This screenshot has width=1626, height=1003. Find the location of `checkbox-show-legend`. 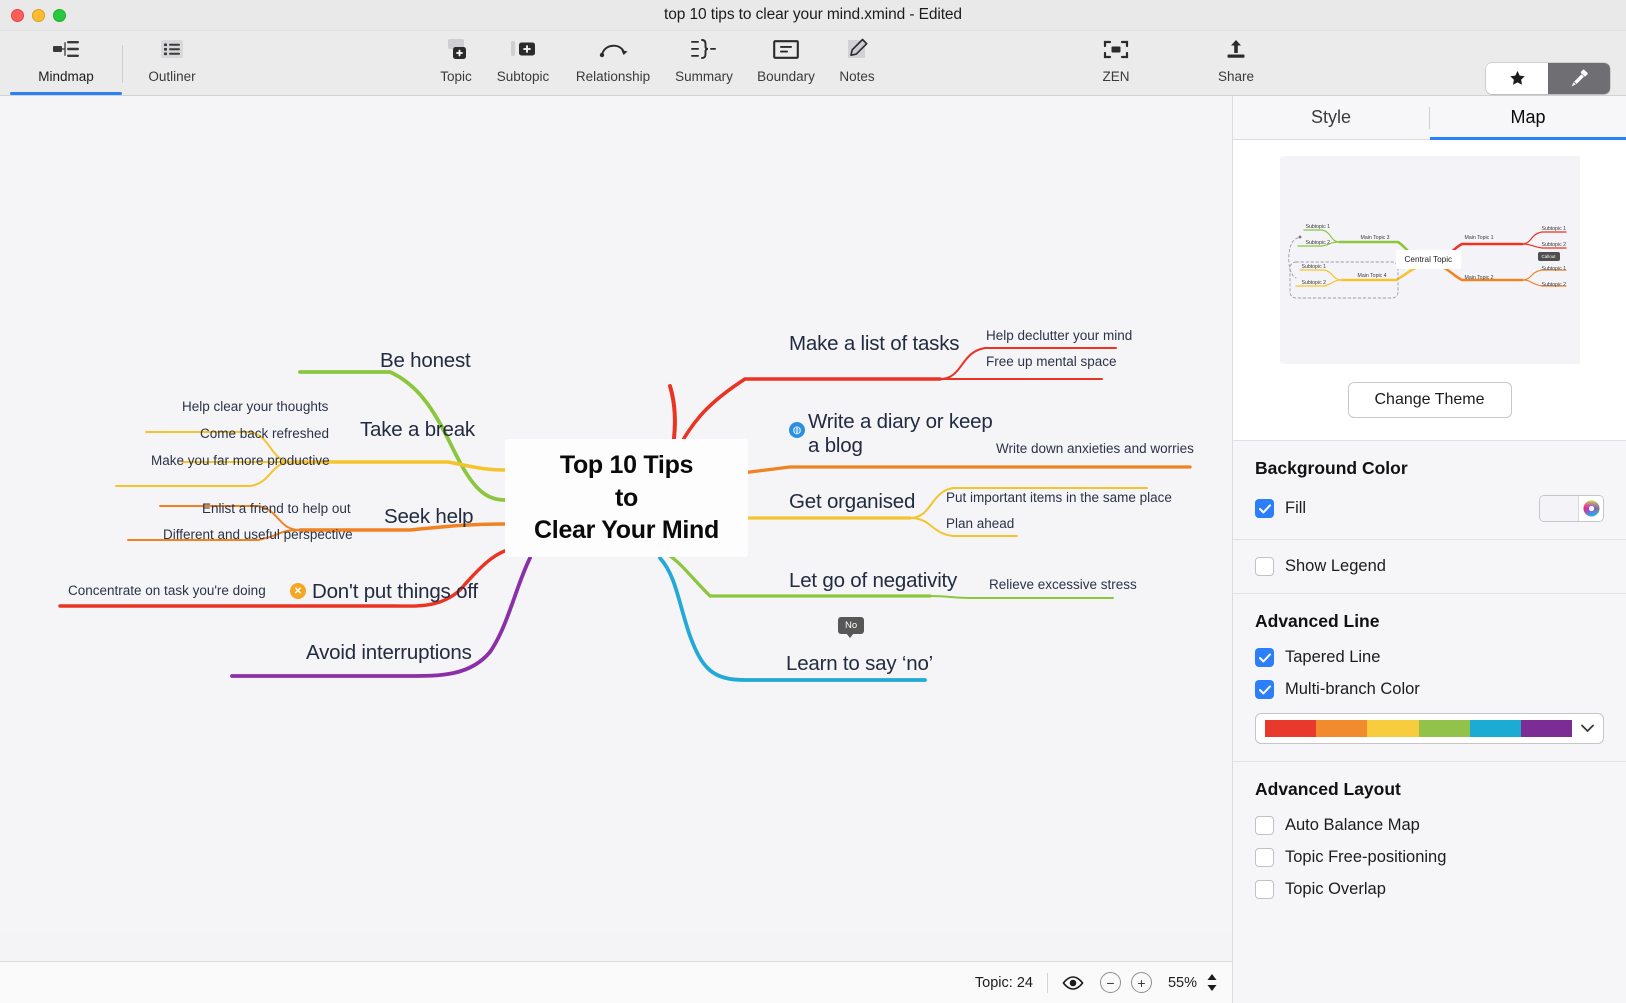

checkbox-show-legend is located at coordinates (1264, 566).